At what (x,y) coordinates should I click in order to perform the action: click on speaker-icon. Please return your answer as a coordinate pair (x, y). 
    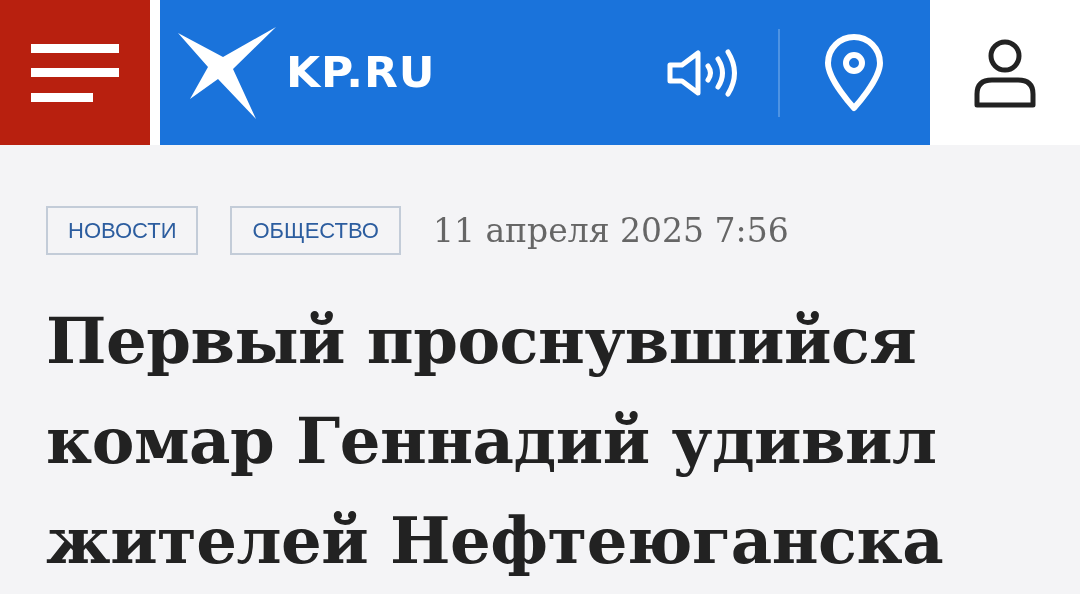
    Looking at the image, I should click on (703, 72).